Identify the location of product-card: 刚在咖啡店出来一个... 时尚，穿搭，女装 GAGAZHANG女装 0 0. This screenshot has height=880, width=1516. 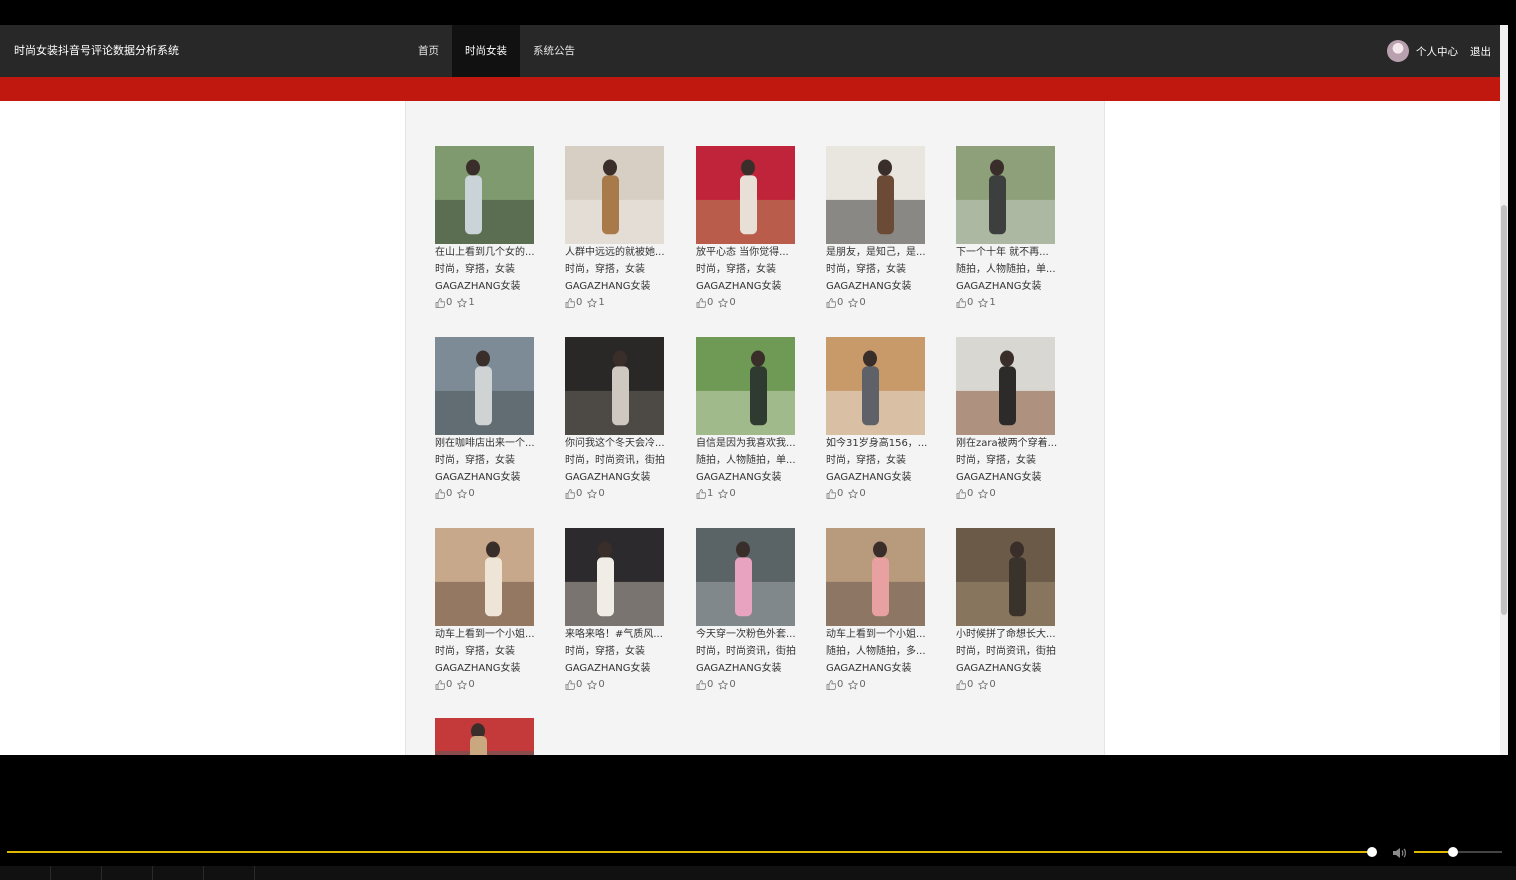
(490, 419).